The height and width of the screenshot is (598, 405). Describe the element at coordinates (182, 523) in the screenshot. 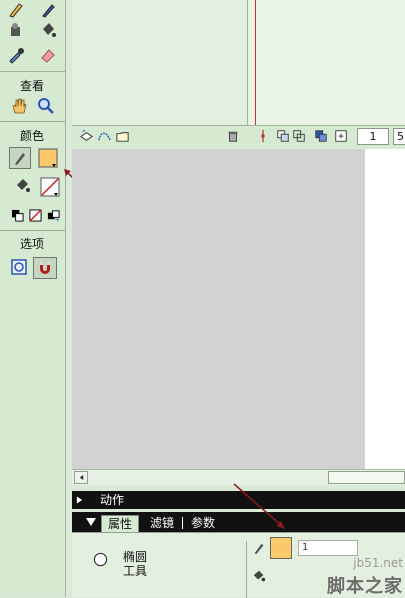

I see `tab-separator` at that location.